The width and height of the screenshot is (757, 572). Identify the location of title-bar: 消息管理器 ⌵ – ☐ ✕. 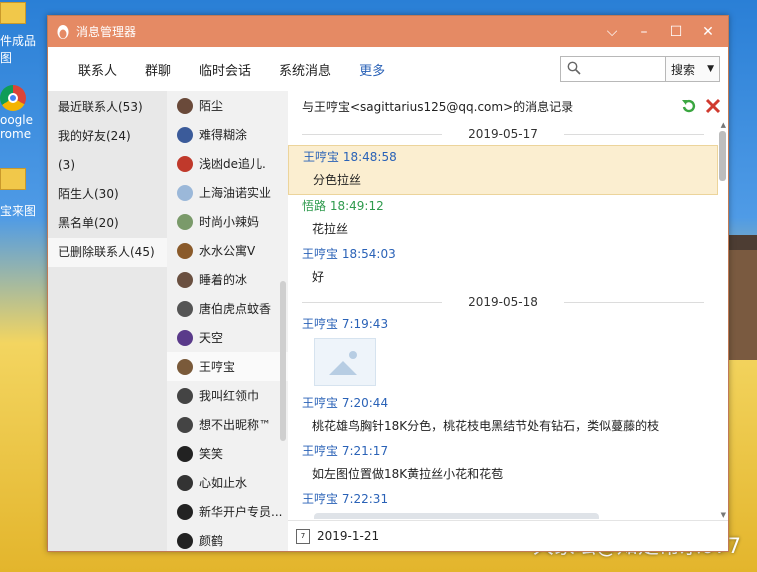
(388, 31).